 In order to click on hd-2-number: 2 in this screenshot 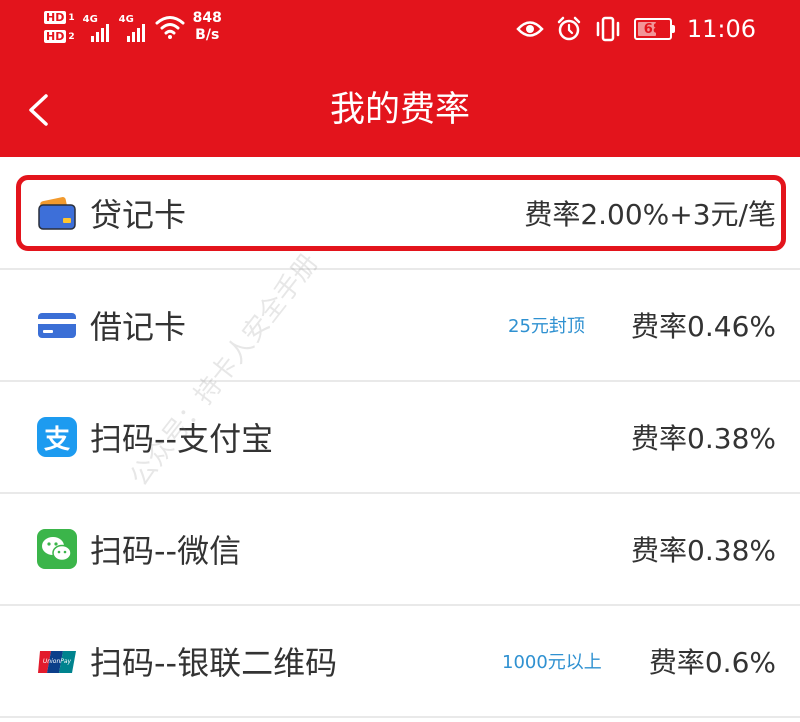, I will do `click(71, 36)`.